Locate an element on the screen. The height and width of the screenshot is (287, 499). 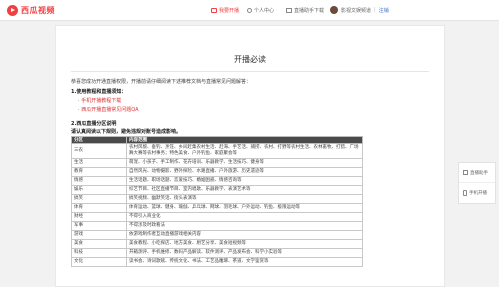
intro-text: 恭喜您成功开通直播权限，开播前请仔细阅读下述推荐文档与直播常见问题解答： is located at coordinates (161, 82).